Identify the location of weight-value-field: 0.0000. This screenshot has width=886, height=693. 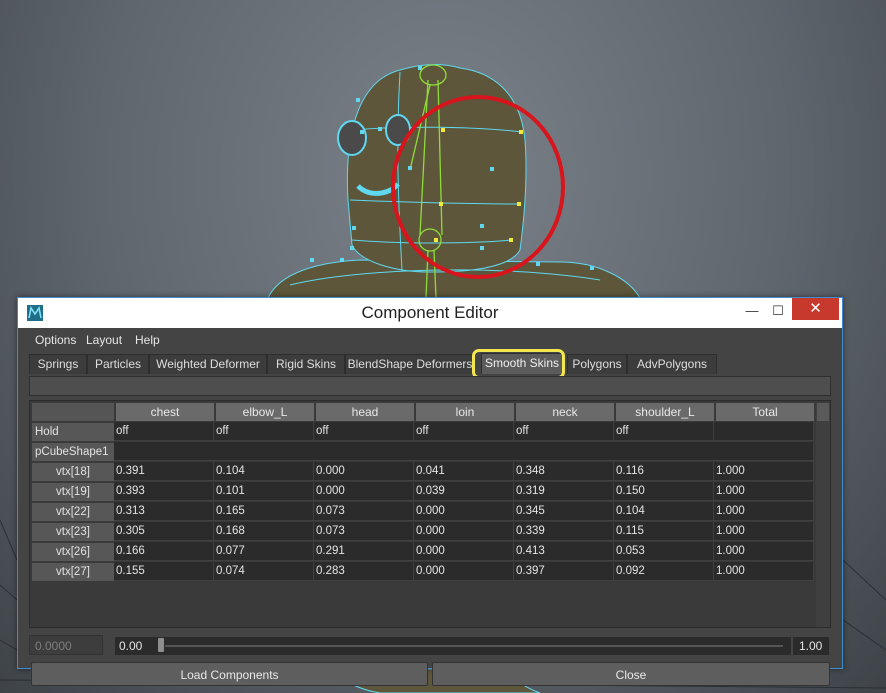
(66, 645).